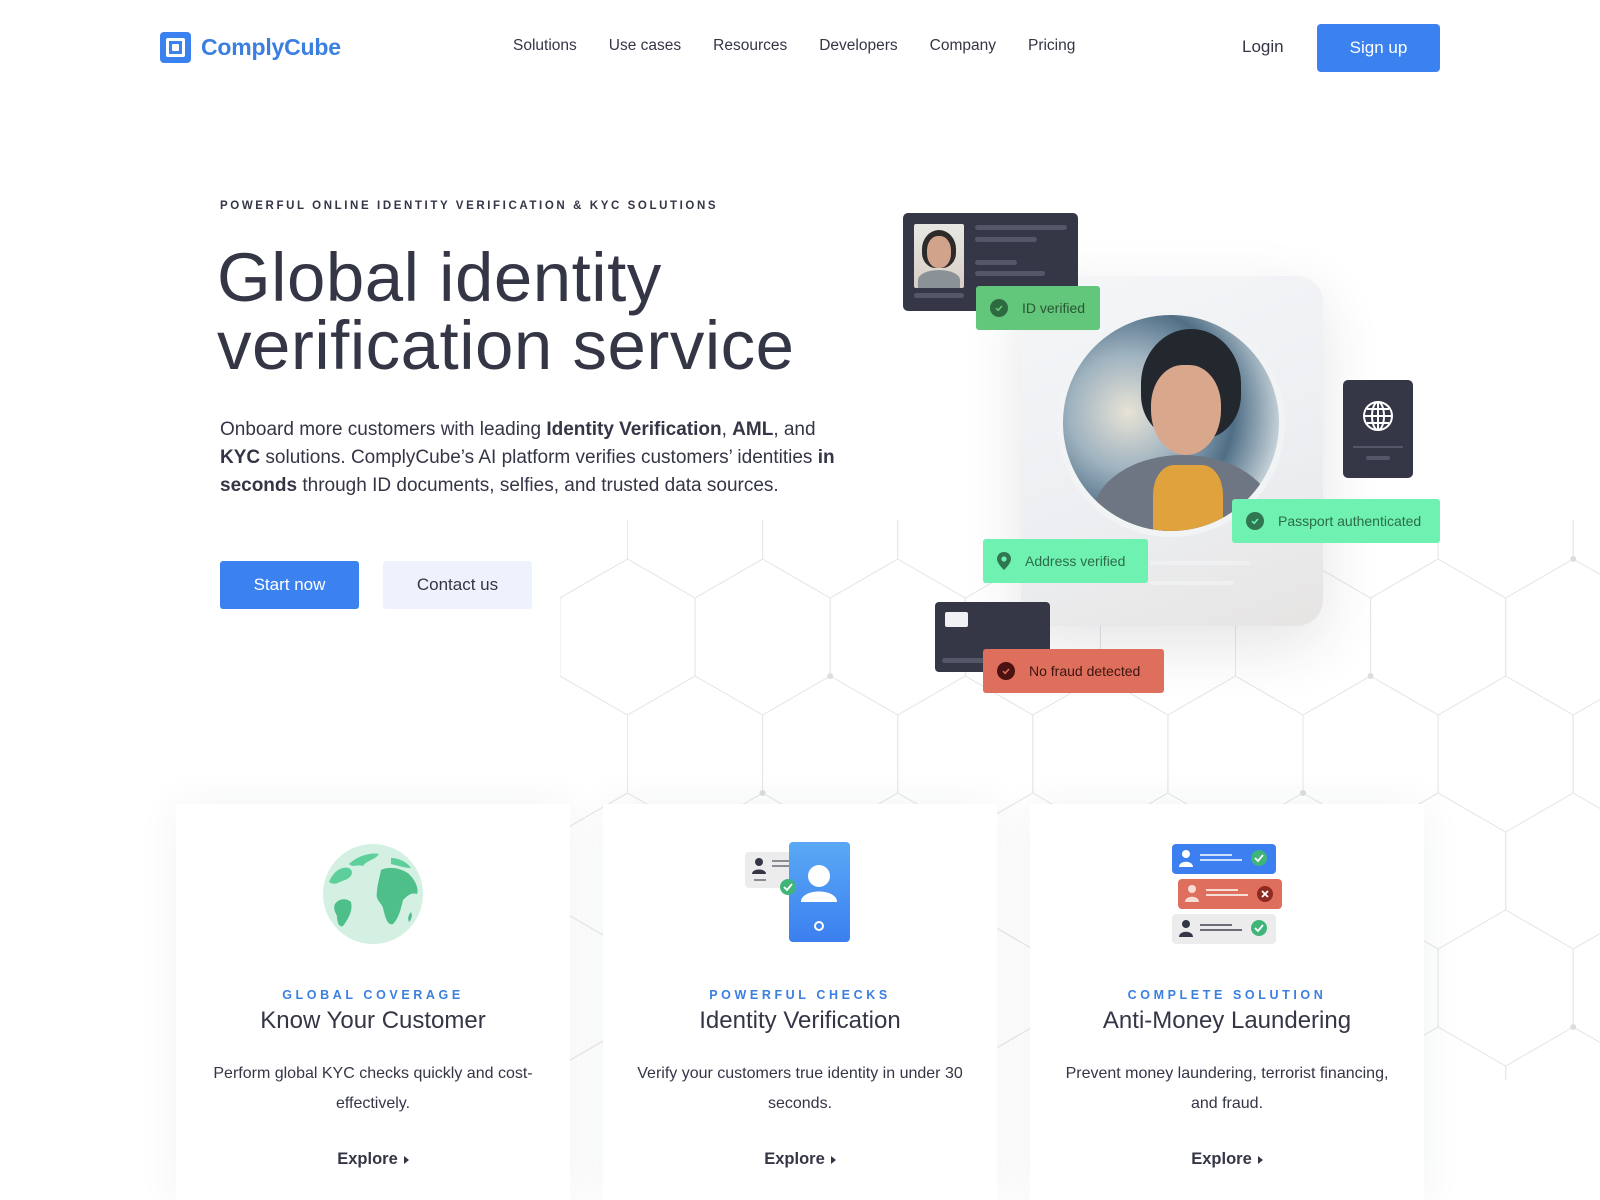 This screenshot has height=1200, width=1600. What do you see at coordinates (1054, 308) in the screenshot?
I see `badge-label: ID verified` at bounding box center [1054, 308].